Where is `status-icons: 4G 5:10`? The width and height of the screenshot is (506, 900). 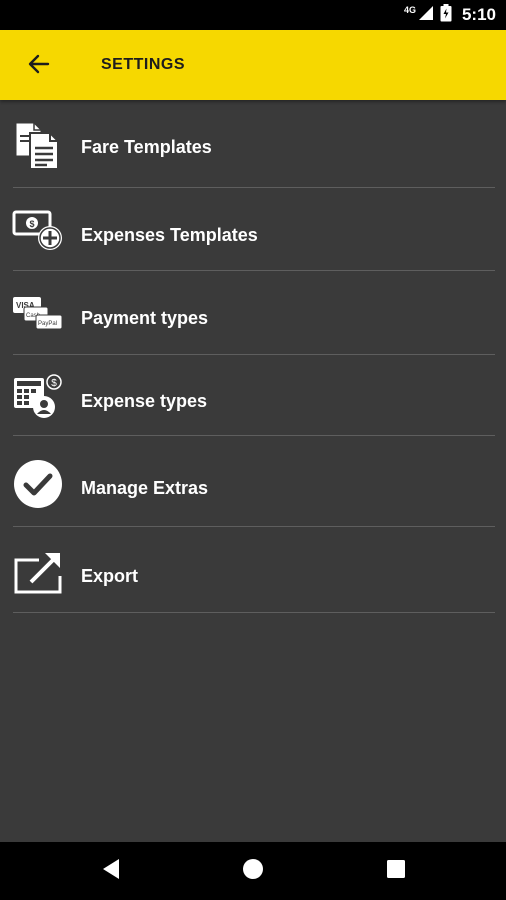 status-icons: 4G 5:10 is located at coordinates (450, 15).